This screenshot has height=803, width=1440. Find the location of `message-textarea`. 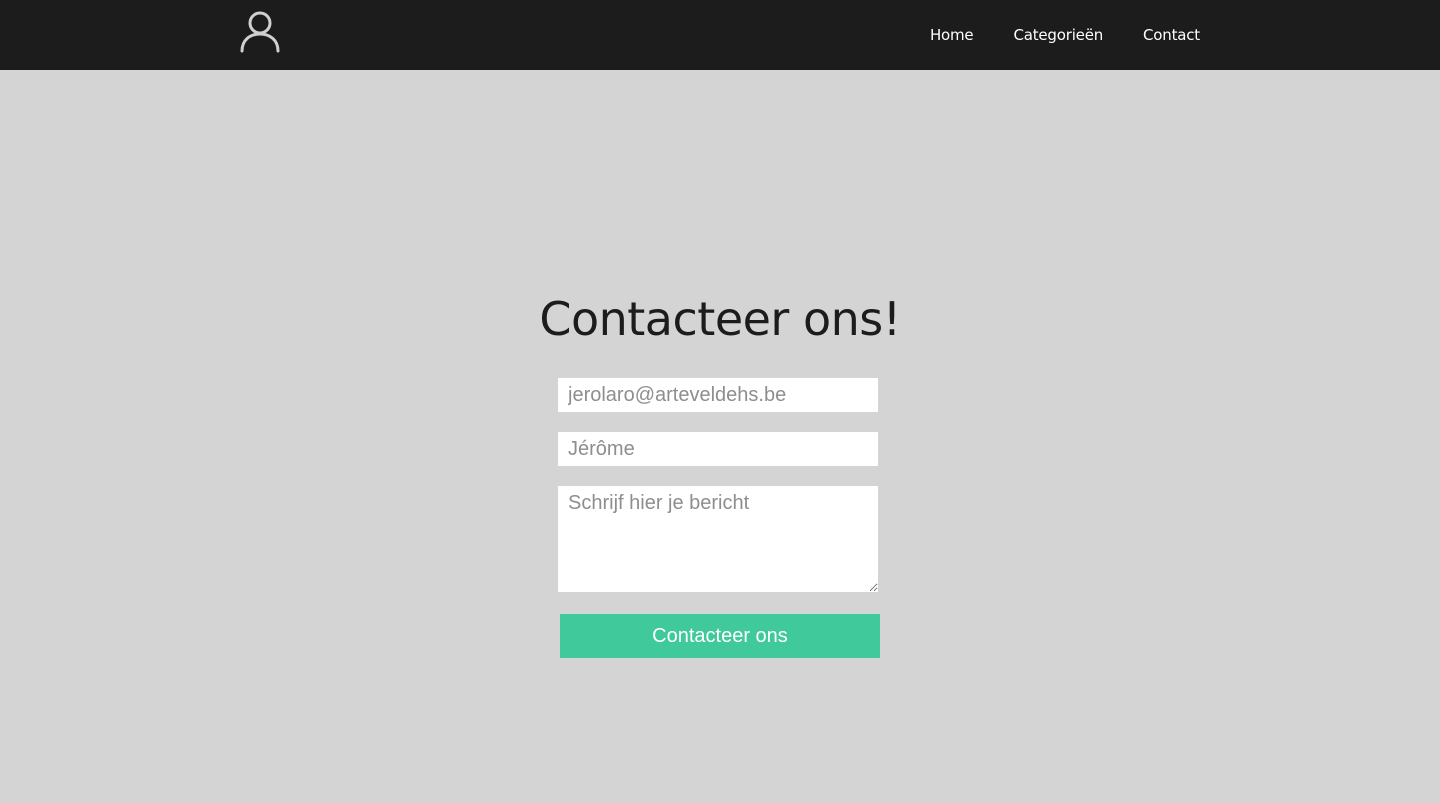

message-textarea is located at coordinates (718, 539).